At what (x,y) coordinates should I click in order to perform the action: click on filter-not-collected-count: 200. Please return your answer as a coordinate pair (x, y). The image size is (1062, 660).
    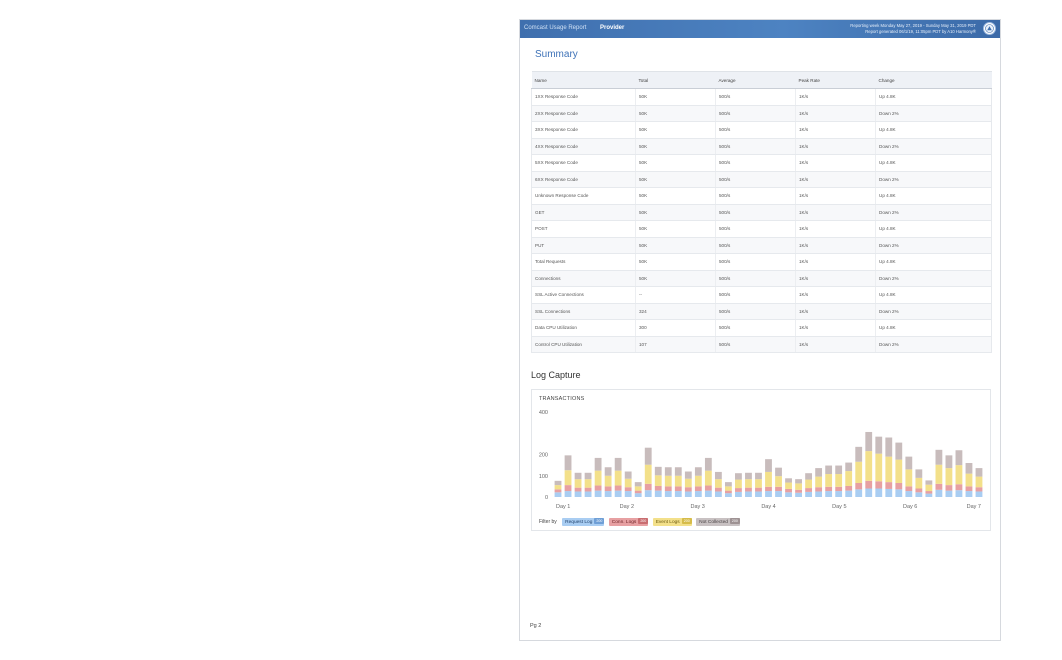
    Looking at the image, I should click on (734, 521).